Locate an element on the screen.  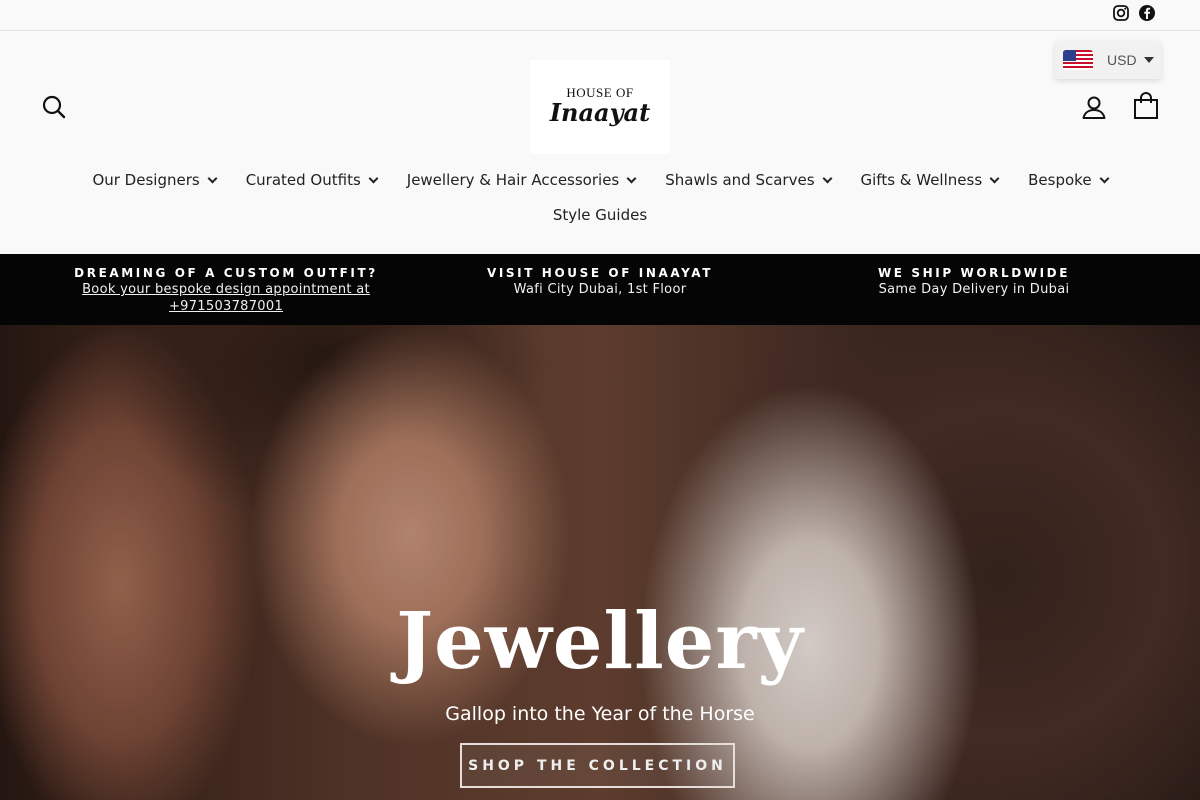
nav-item-gifts: Gifts & Wellness is located at coordinates (930, 180).